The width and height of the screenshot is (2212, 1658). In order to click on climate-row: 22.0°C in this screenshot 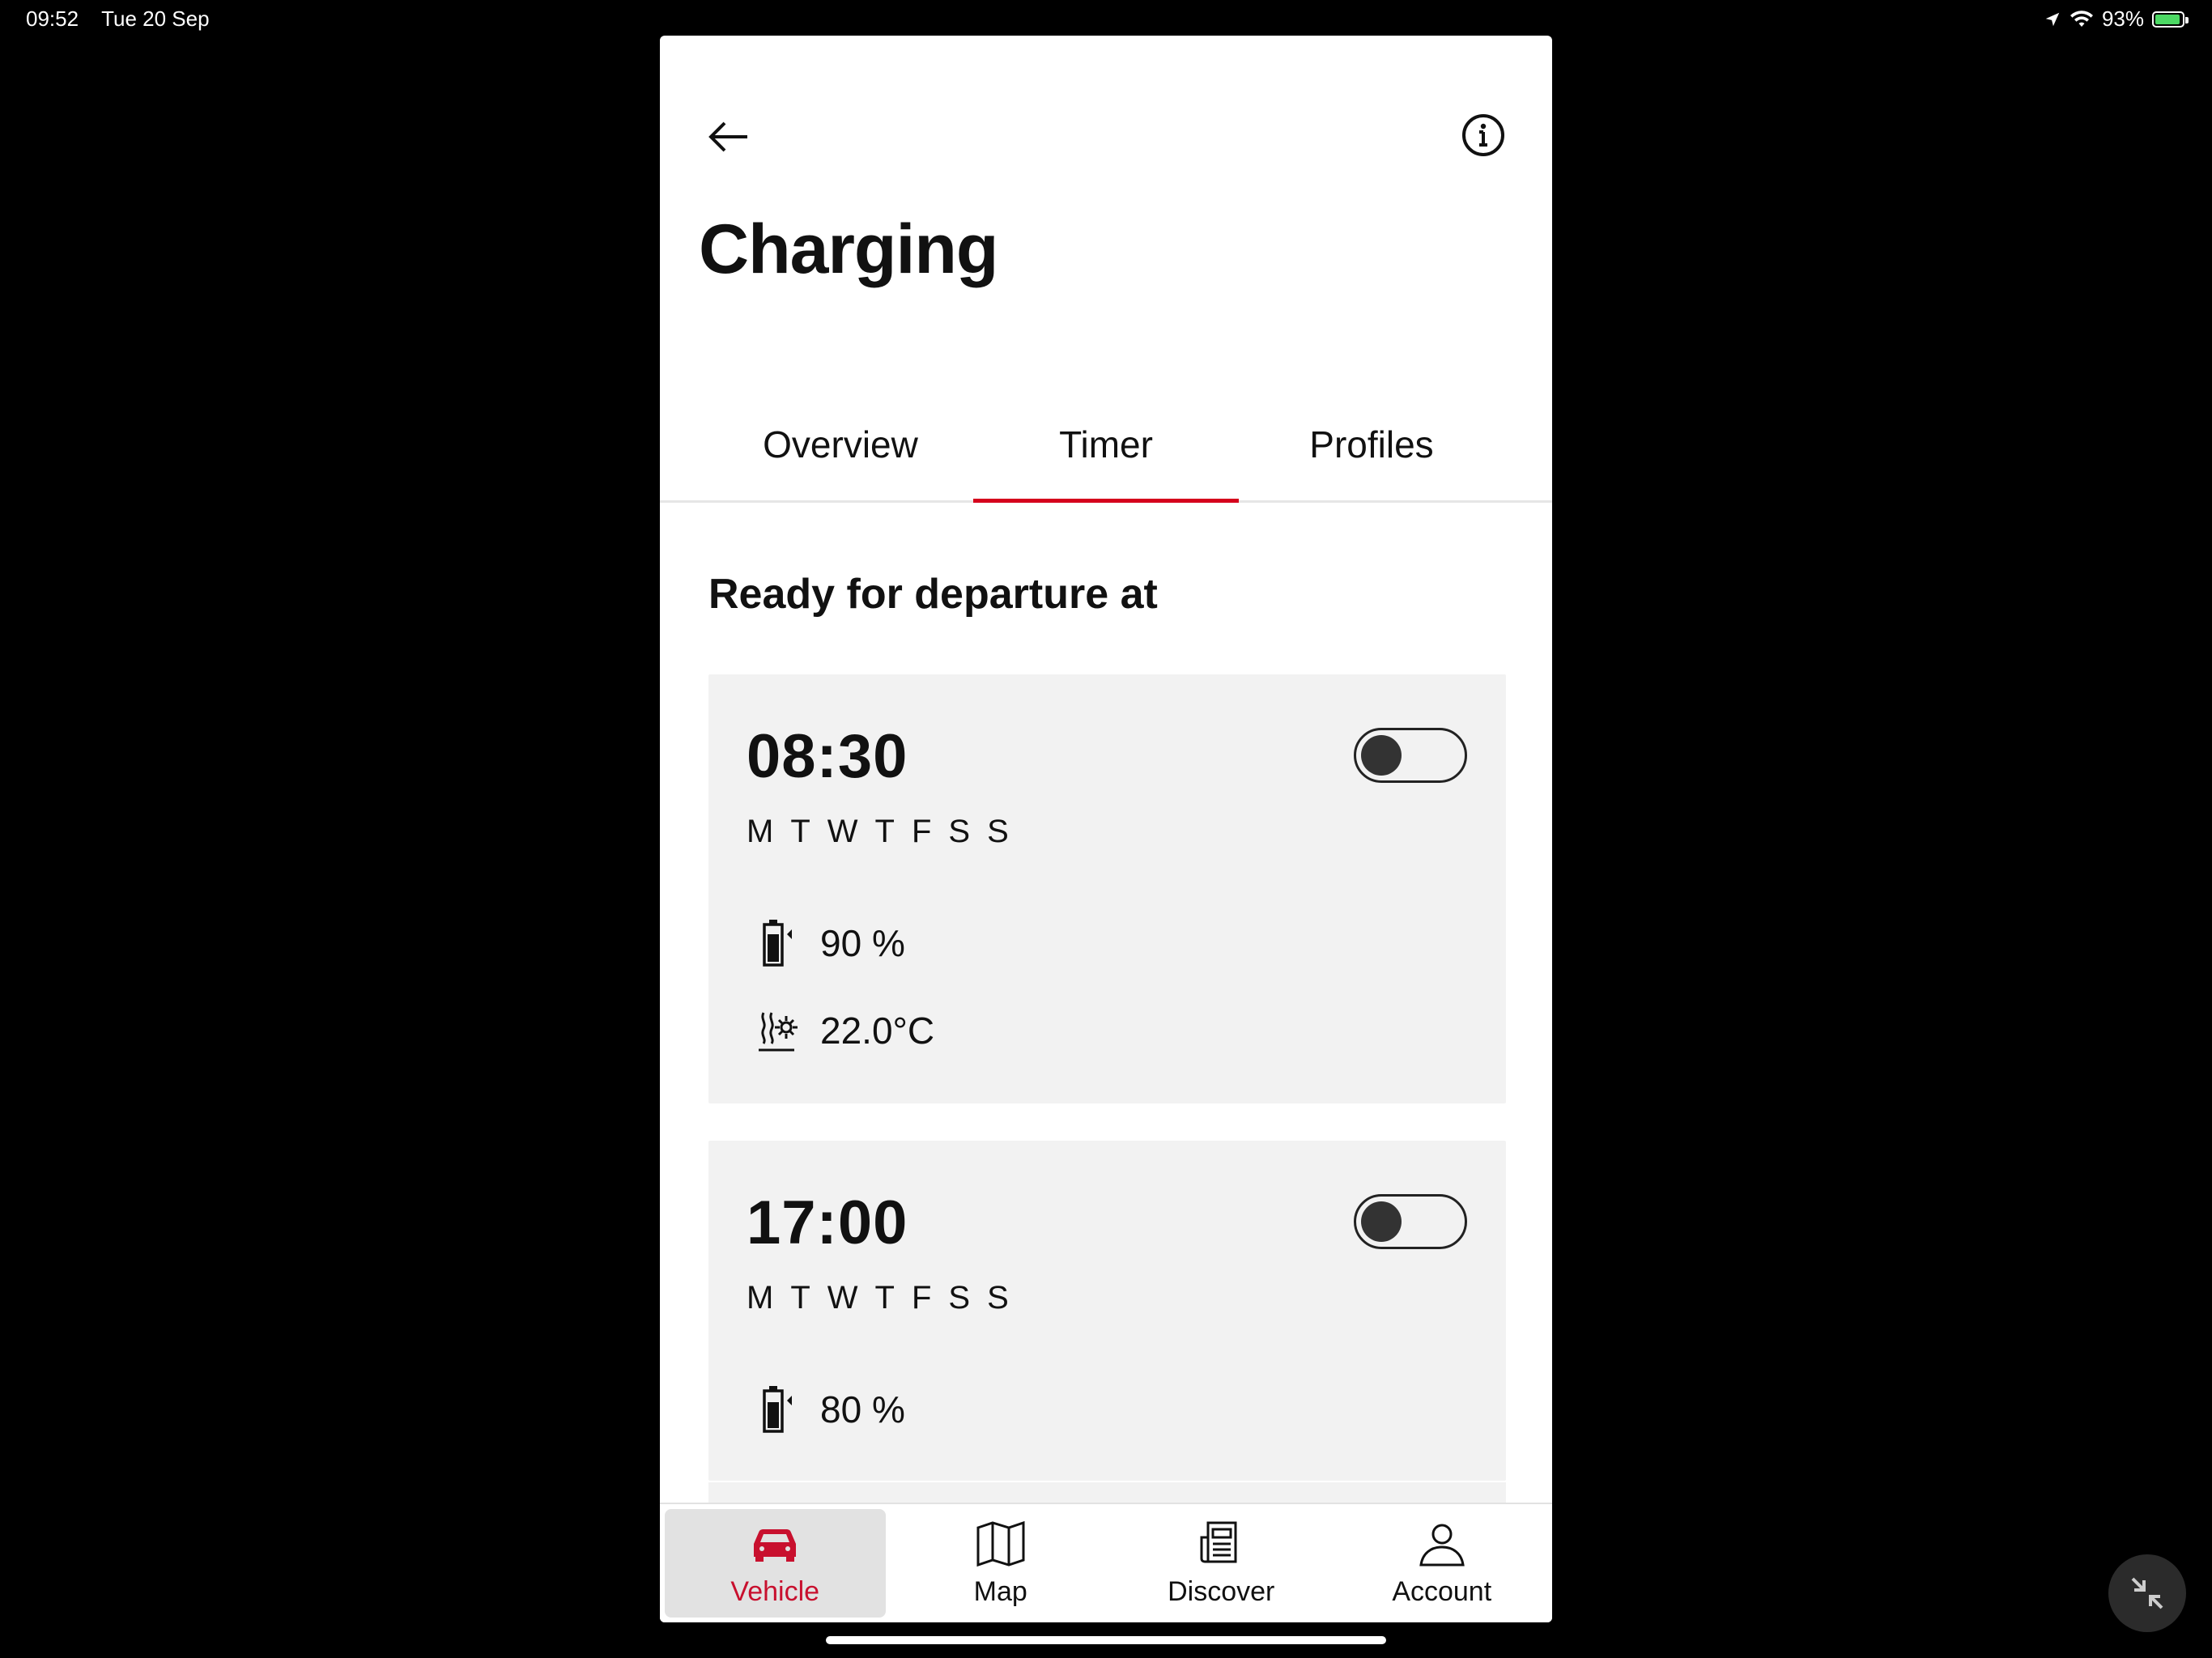, I will do `click(845, 1030)`.